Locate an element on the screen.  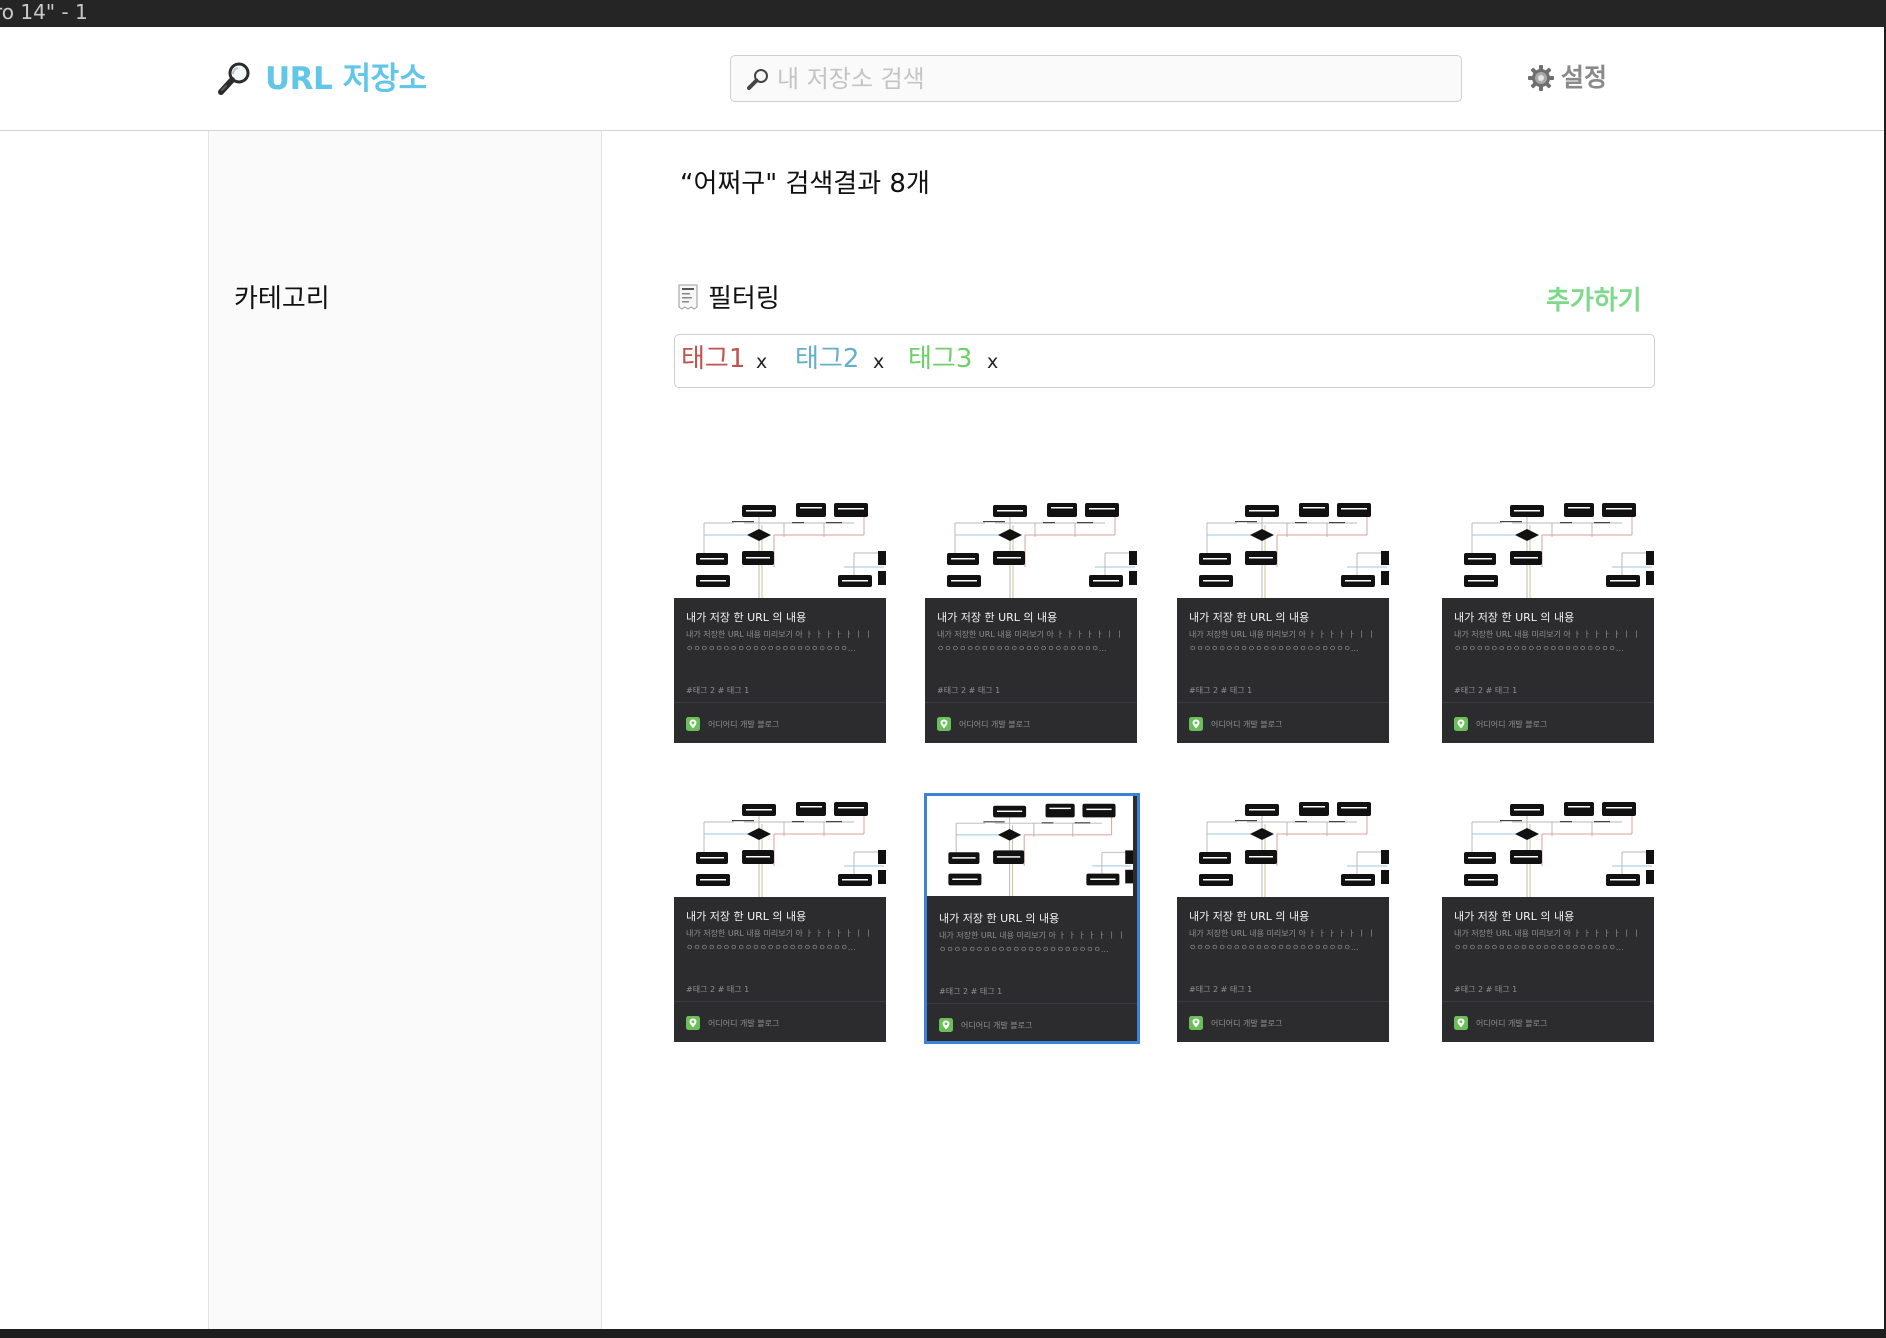
brand-logo: URL 저장소 is located at coordinates (322, 79).